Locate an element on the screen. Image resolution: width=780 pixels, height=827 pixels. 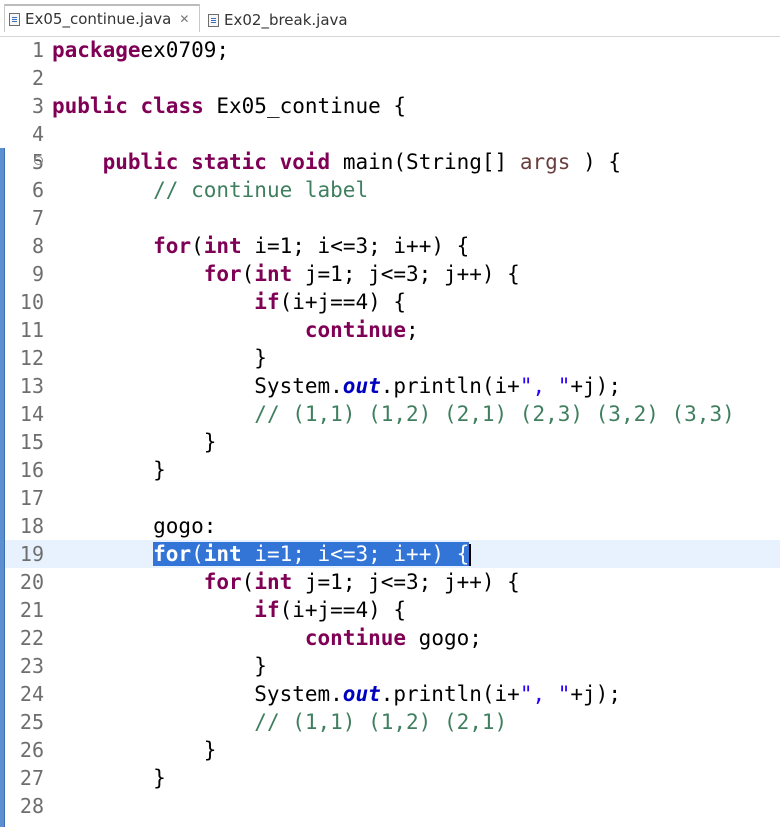
code-token: gogo: is located at coordinates (134, 526).